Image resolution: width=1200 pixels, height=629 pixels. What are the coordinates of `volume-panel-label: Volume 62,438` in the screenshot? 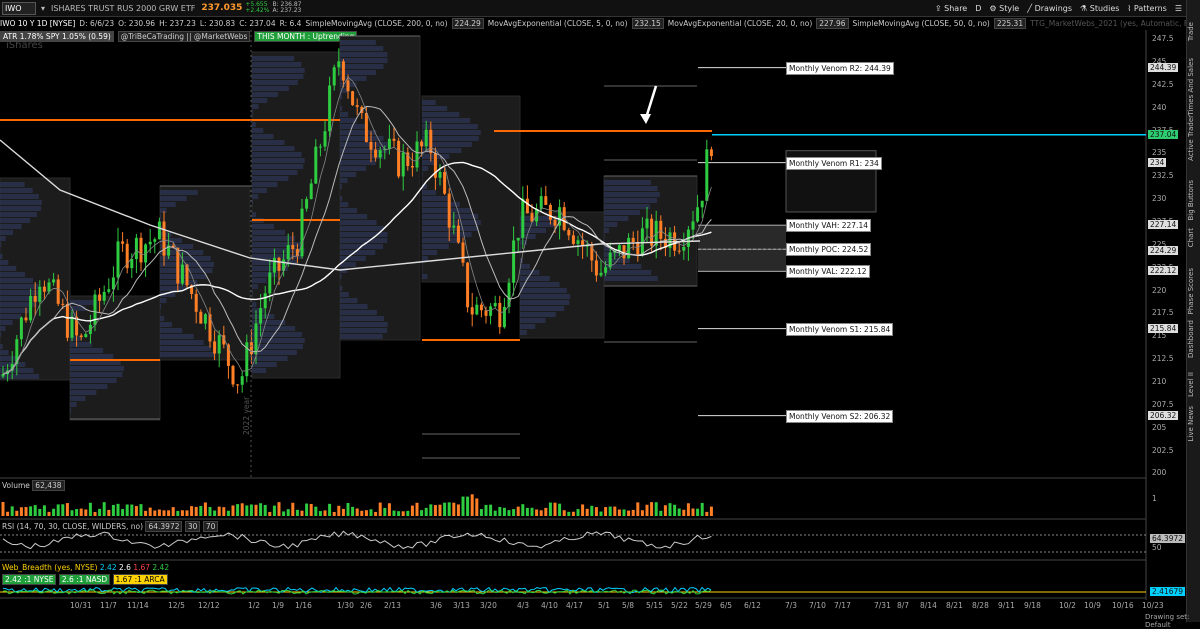 It's located at (33, 485).